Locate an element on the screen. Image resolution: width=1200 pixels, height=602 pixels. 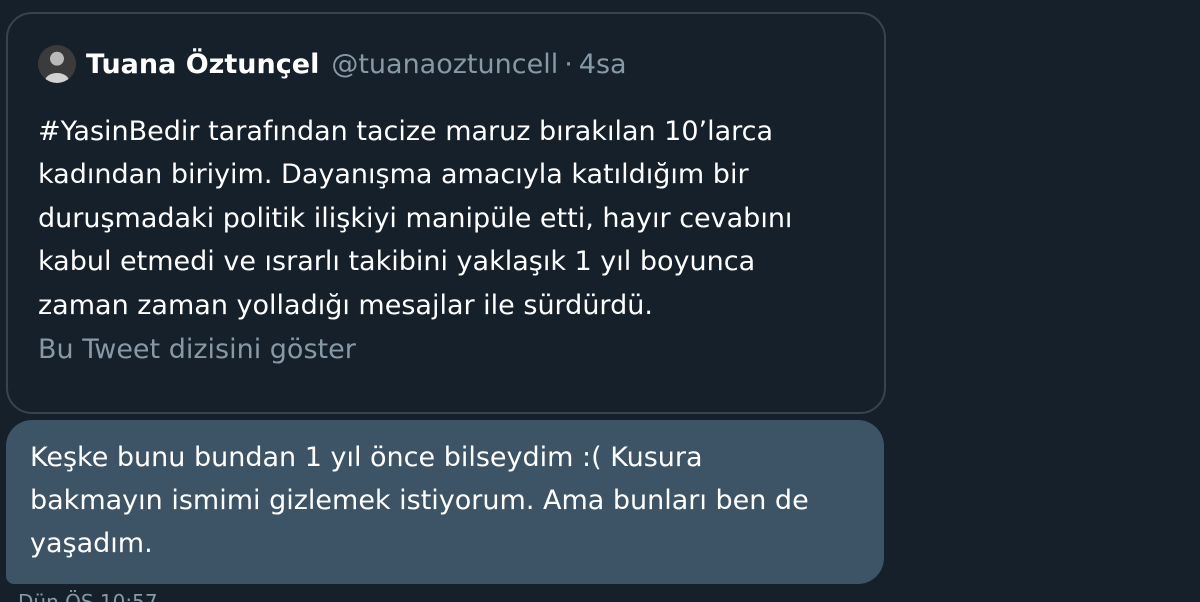
quoted-tweet-header: Tuana Öztunçel @tuanaoztuncell · 4sa is located at coordinates (332, 64).